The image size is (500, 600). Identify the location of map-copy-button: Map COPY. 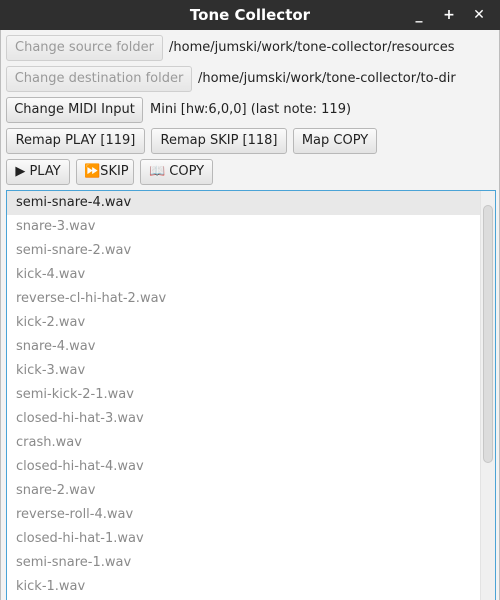
(335, 141).